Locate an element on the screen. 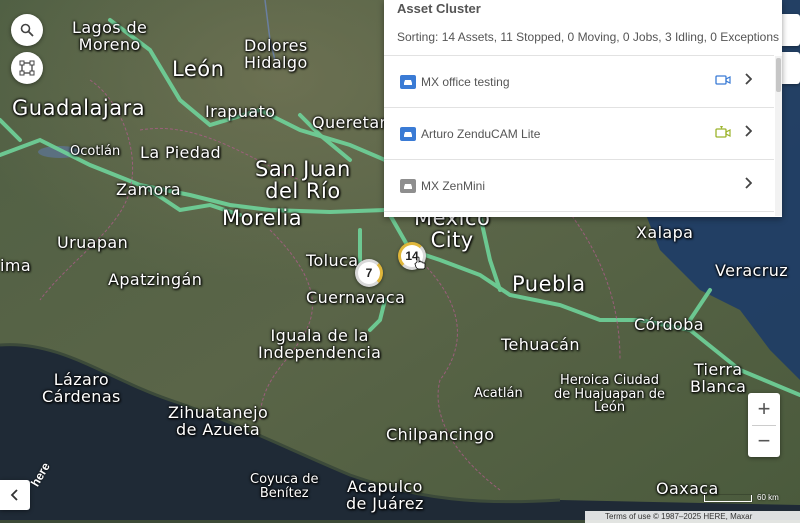 The width and height of the screenshot is (800, 523). collapse-panel-button is located at coordinates (15, 495).